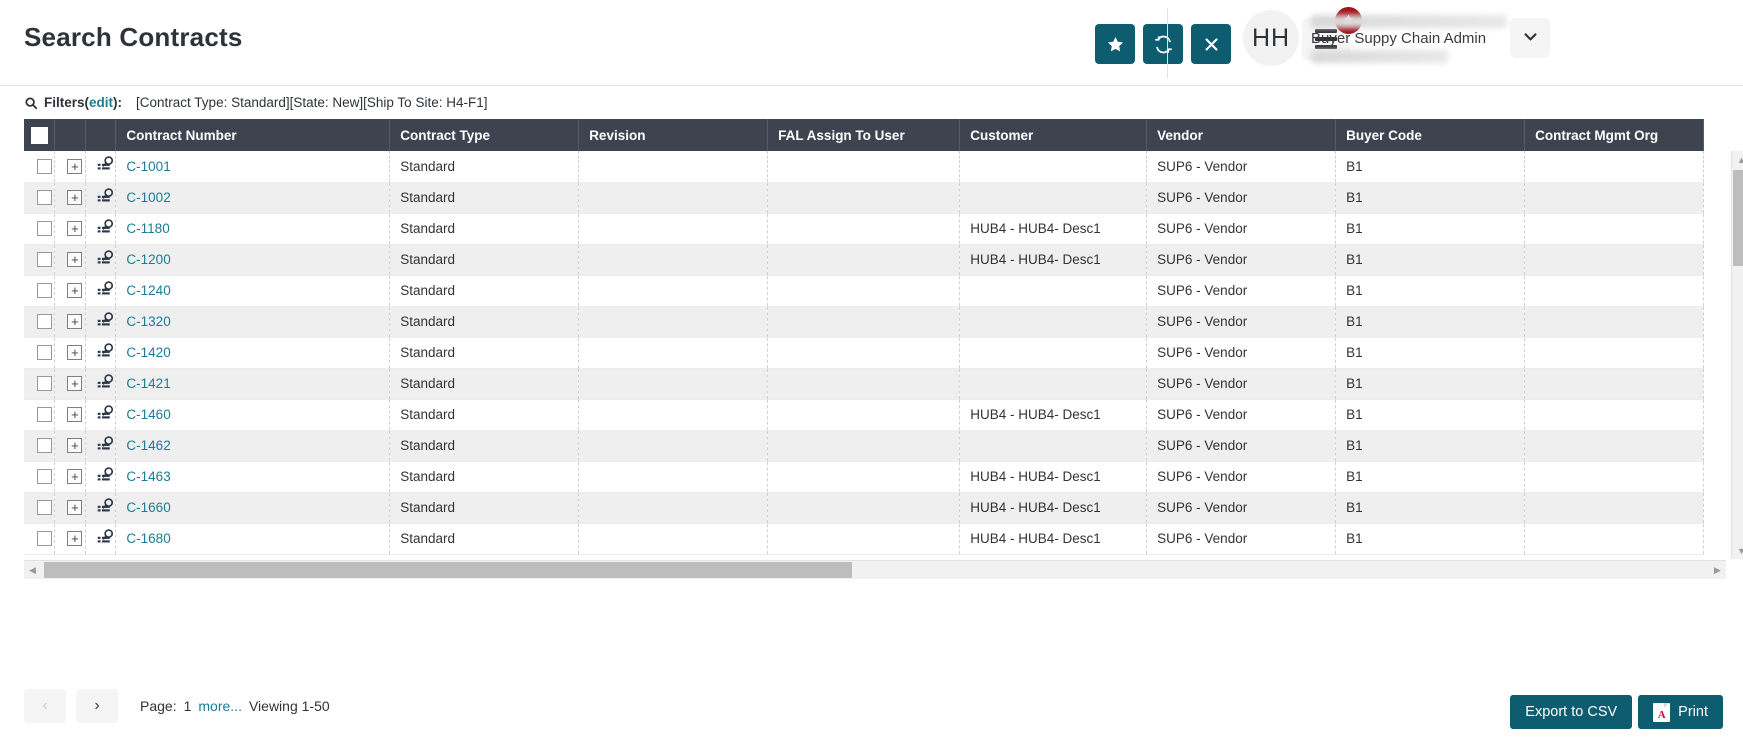 Image resolution: width=1743 pixels, height=745 pixels. Describe the element at coordinates (673, 135) in the screenshot. I see `column-header-revision: Revision` at that location.